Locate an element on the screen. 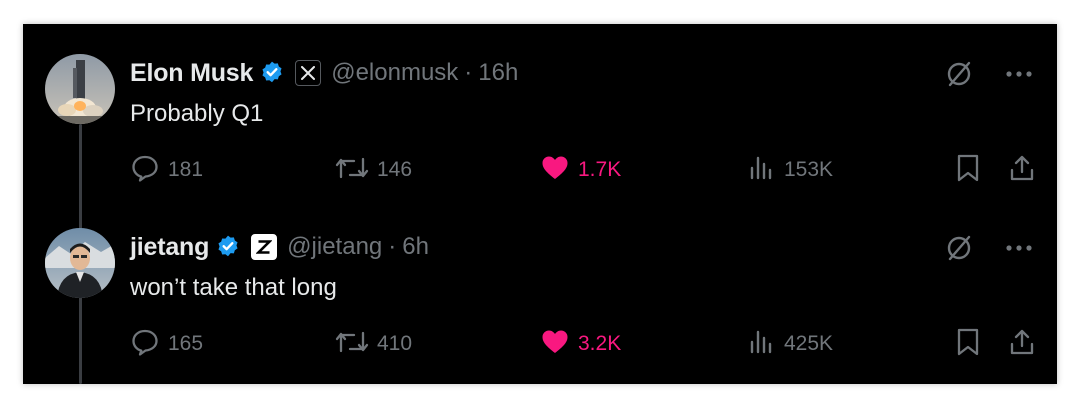 This screenshot has width=1080, height=407. reply-button: 165 is located at coordinates (166, 344).